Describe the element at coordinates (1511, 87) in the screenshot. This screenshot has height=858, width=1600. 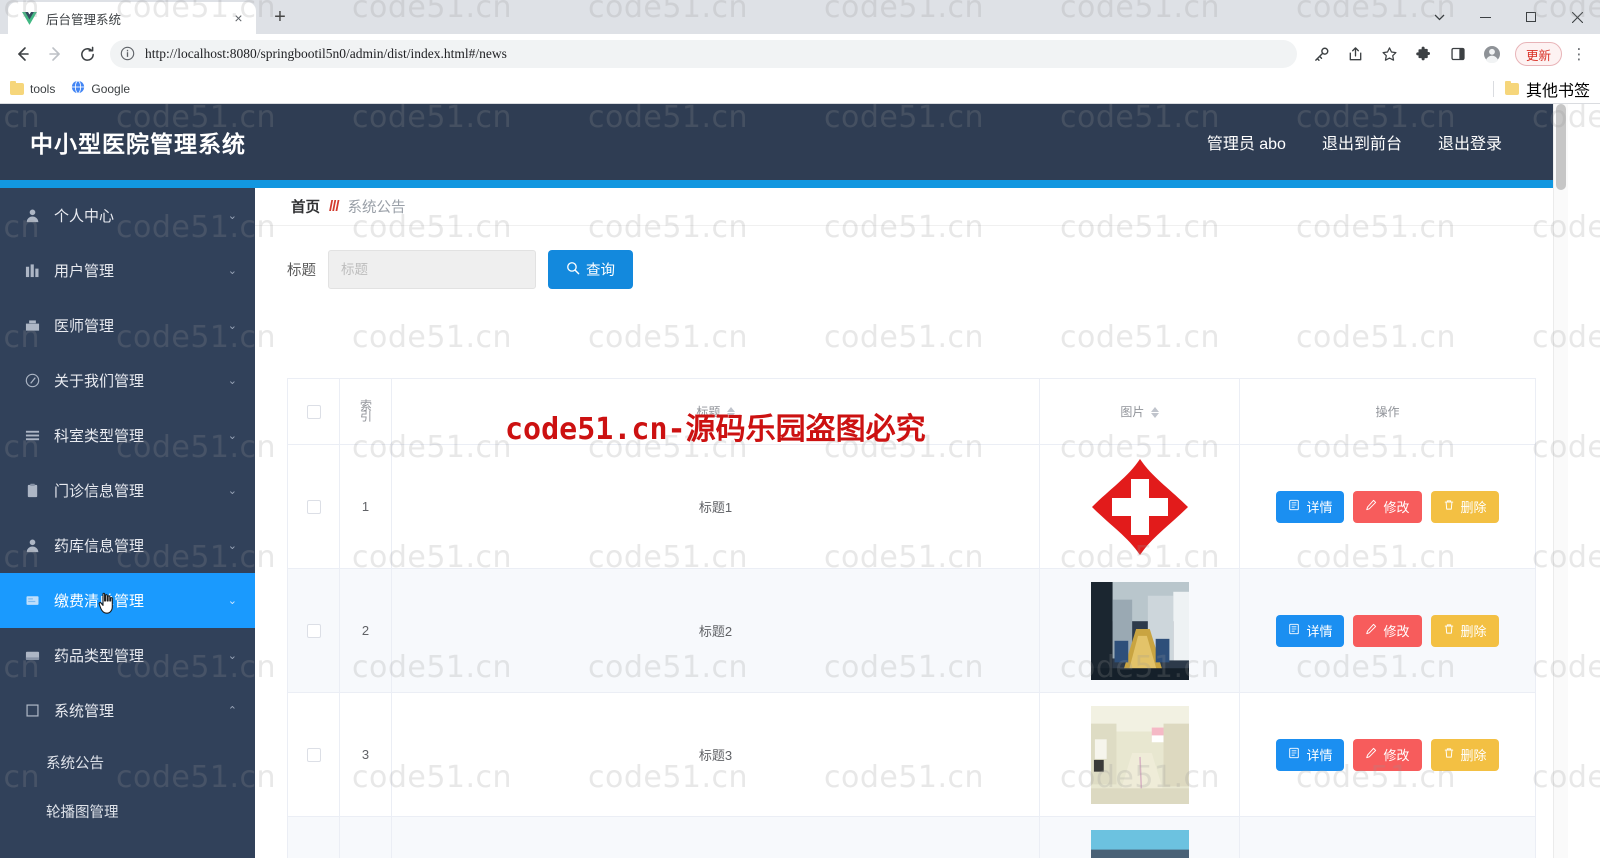
I see `folder-icon` at that location.